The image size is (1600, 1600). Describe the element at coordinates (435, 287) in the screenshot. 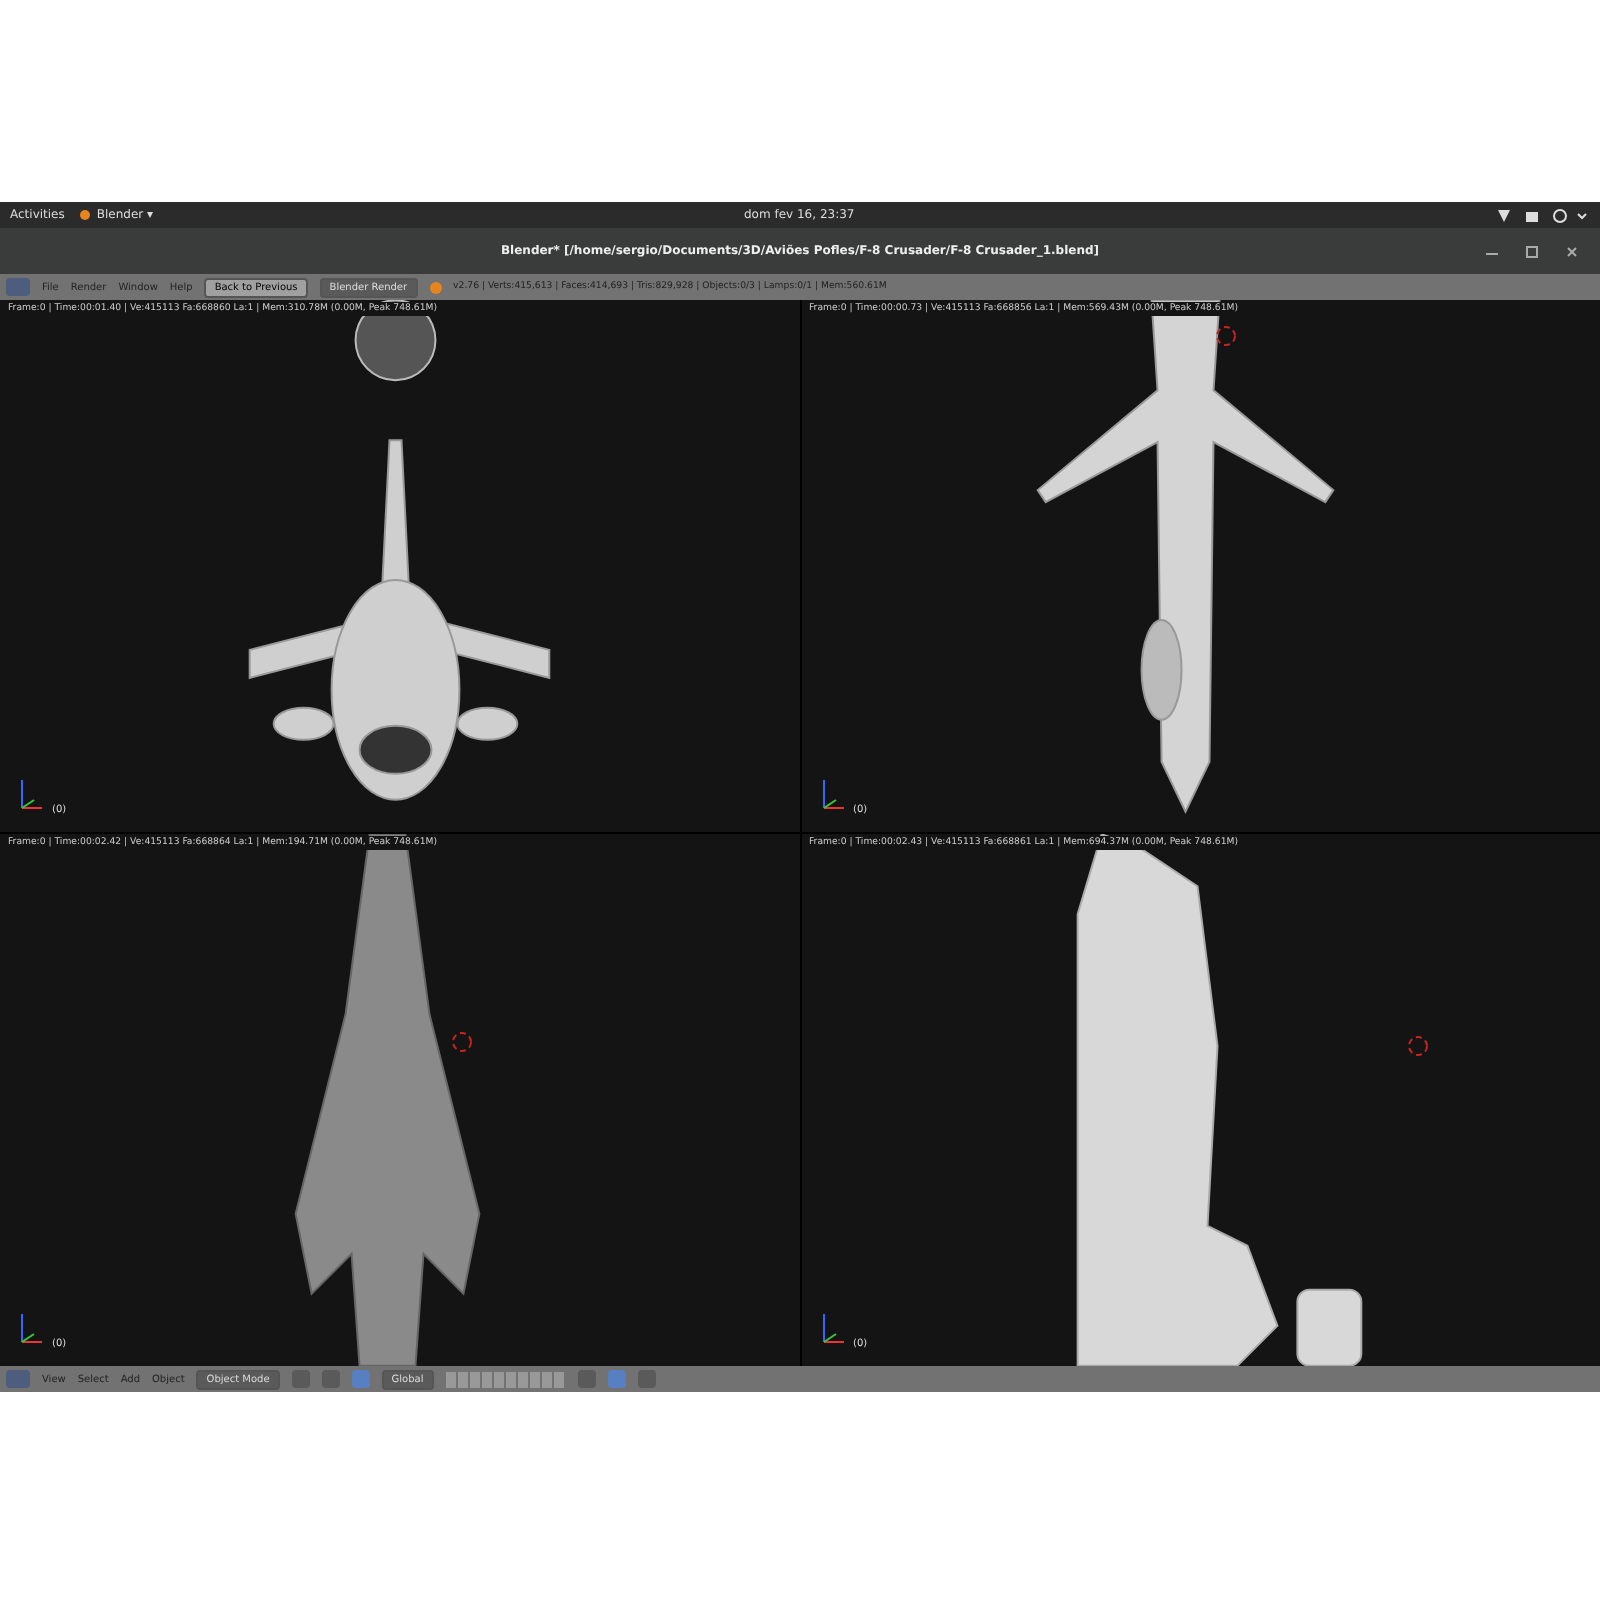

I see `blender-logo-icon` at that location.